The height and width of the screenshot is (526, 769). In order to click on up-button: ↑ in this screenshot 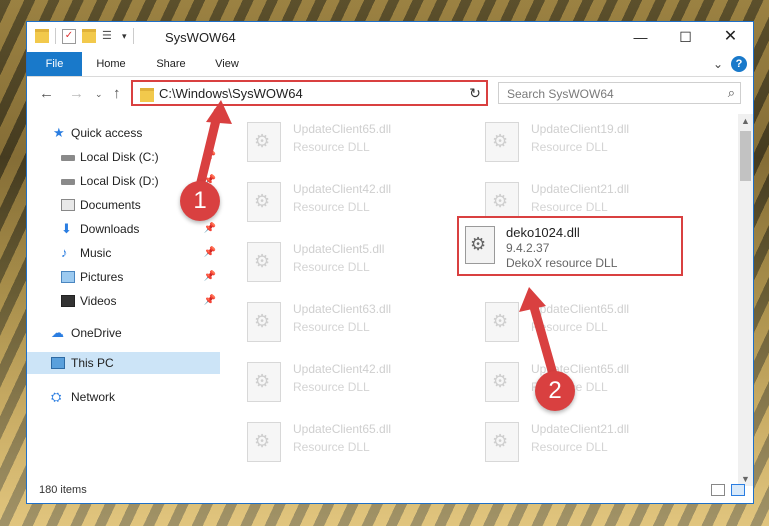, I will do `click(117, 93)`.